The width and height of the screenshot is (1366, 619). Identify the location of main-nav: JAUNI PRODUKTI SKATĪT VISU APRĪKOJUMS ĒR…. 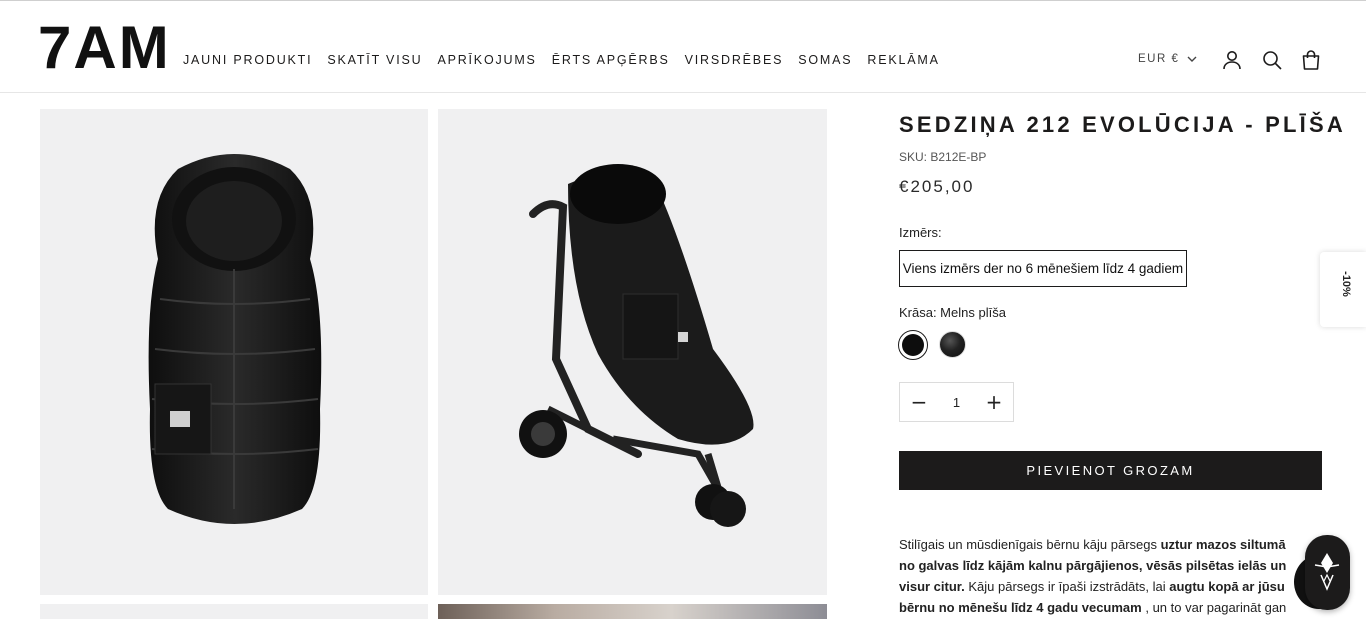
(569, 60).